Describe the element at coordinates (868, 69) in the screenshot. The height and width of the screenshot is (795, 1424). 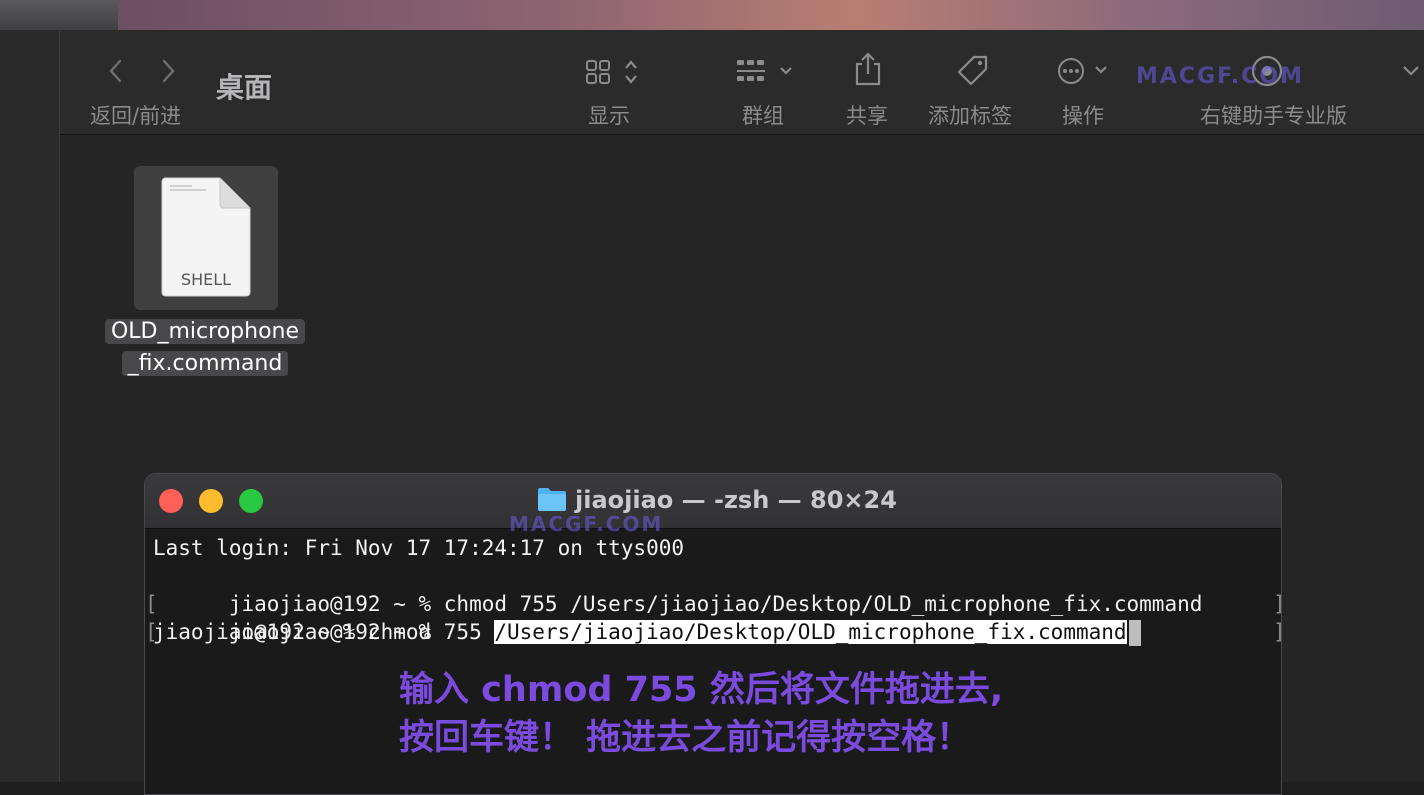
I see `share-icon` at that location.